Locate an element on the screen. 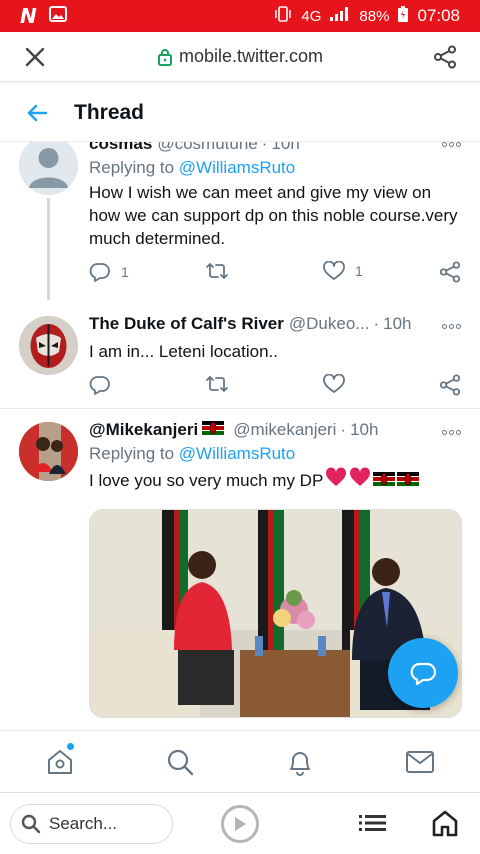  like-count: 1 is located at coordinates (359, 271).